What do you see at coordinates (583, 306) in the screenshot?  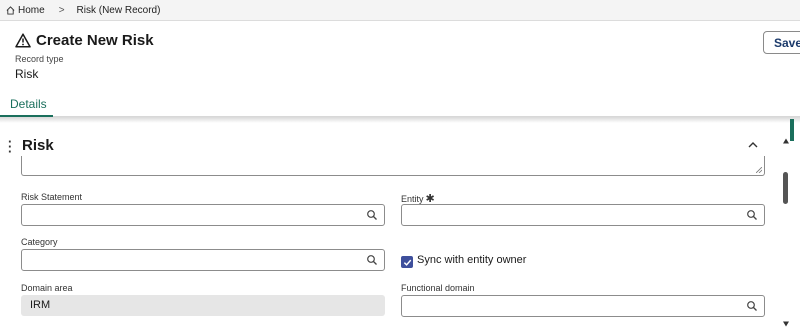 I see `functional-domain-input` at bounding box center [583, 306].